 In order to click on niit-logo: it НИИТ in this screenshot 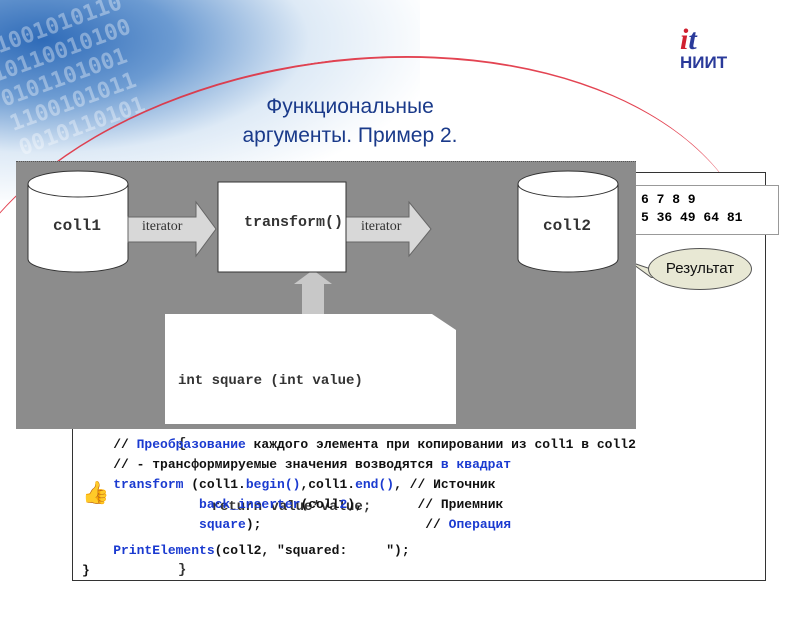, I will do `click(705, 48)`.